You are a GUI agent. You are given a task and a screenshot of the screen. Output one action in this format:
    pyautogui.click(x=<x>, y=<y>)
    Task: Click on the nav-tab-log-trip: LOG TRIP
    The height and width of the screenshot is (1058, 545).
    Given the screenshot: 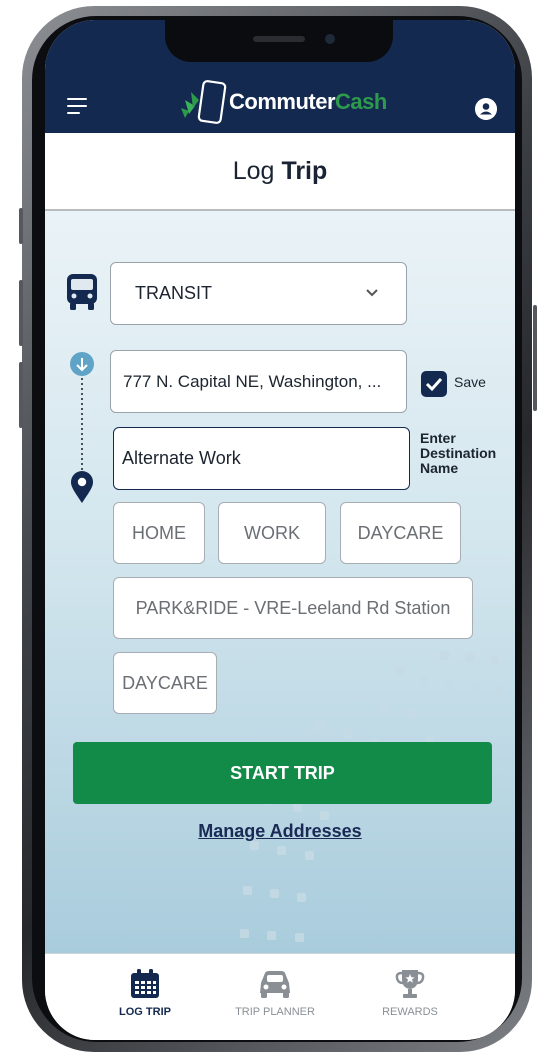 What is the action you would take?
    pyautogui.click(x=145, y=997)
    